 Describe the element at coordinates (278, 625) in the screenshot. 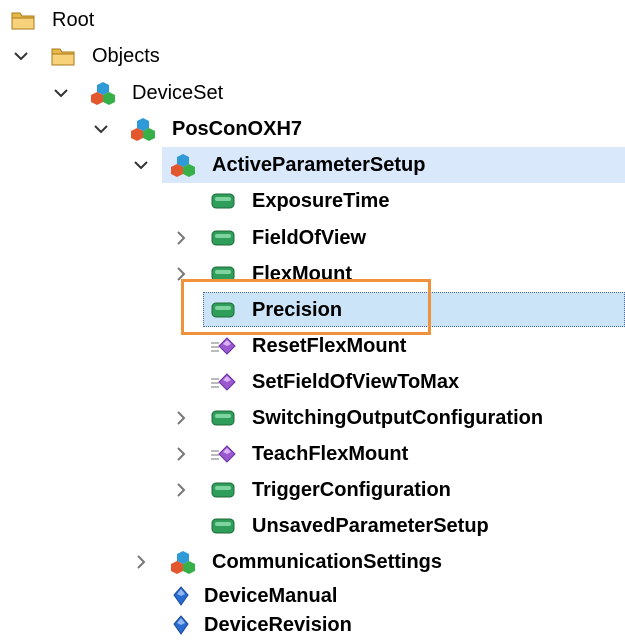

I see `tree-item-label: DeviceRevision` at that location.